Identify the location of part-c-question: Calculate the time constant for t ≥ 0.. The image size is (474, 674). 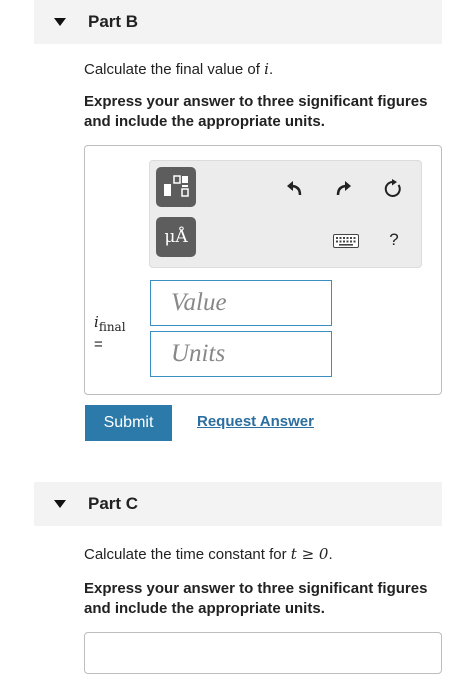
(208, 554).